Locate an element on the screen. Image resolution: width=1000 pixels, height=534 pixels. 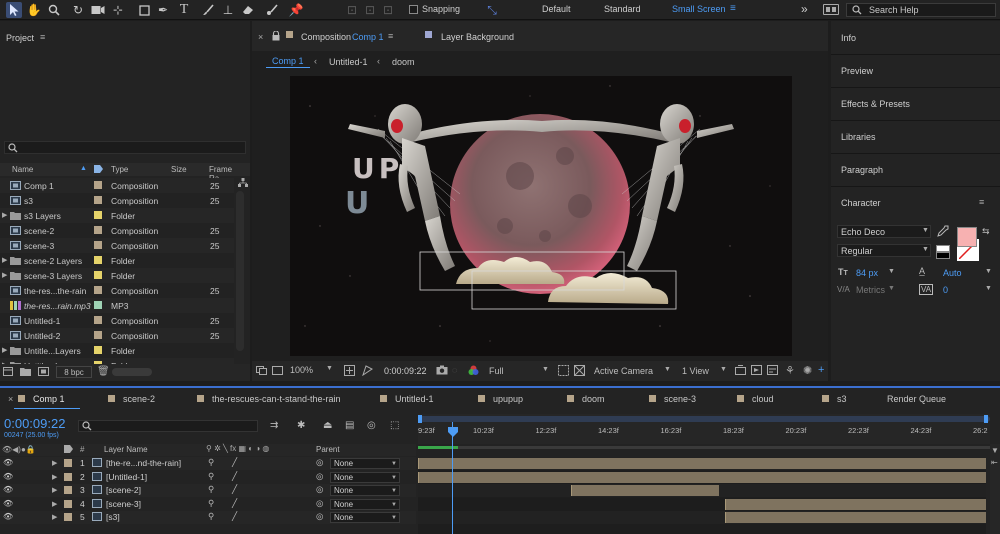
composition-tab-name: Comp 1 is located at coordinates (368, 37).